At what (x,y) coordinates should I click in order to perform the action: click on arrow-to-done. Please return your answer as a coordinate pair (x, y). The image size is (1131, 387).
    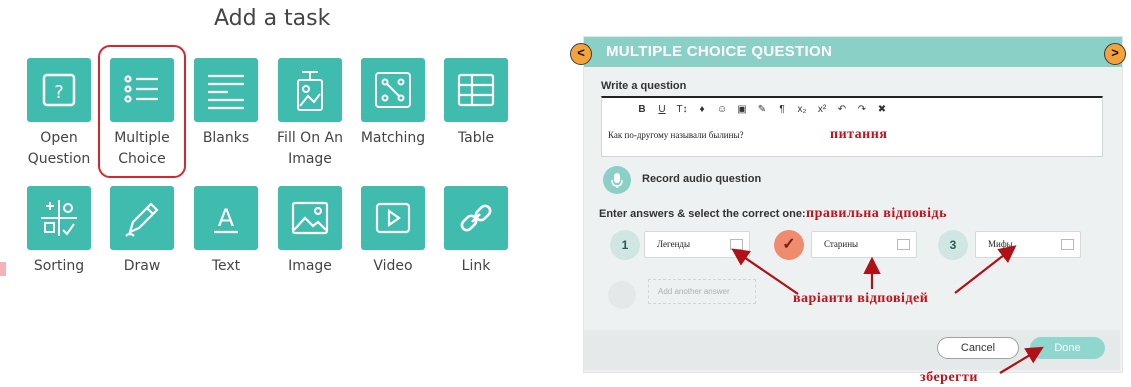
    Looking at the image, I should click on (1021, 360).